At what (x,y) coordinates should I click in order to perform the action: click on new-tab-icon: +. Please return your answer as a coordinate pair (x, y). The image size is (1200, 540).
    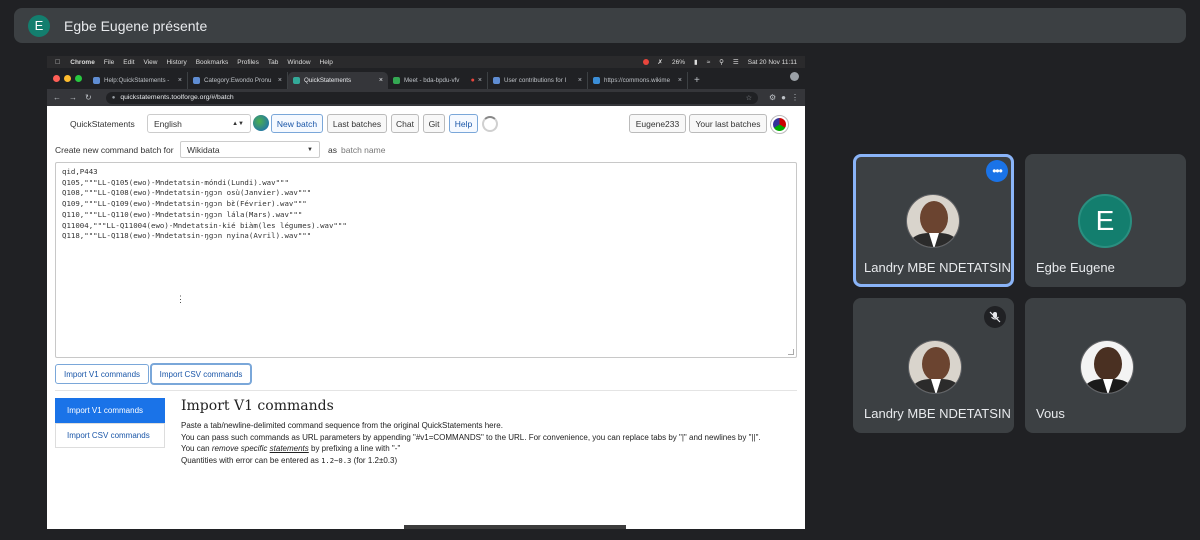
    Looking at the image, I should click on (697, 80).